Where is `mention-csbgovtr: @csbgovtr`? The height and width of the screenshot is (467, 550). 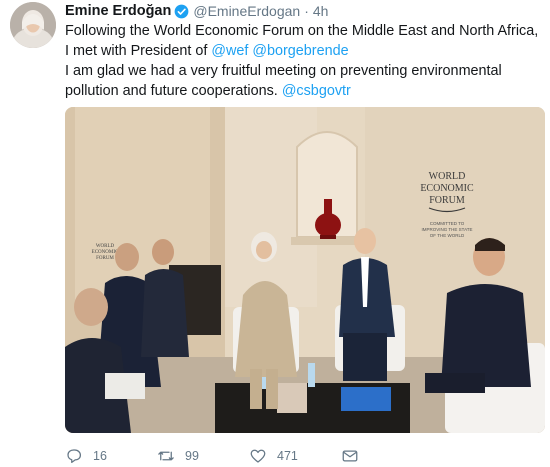
mention-csbgovtr: @csbgovtr is located at coordinates (316, 91).